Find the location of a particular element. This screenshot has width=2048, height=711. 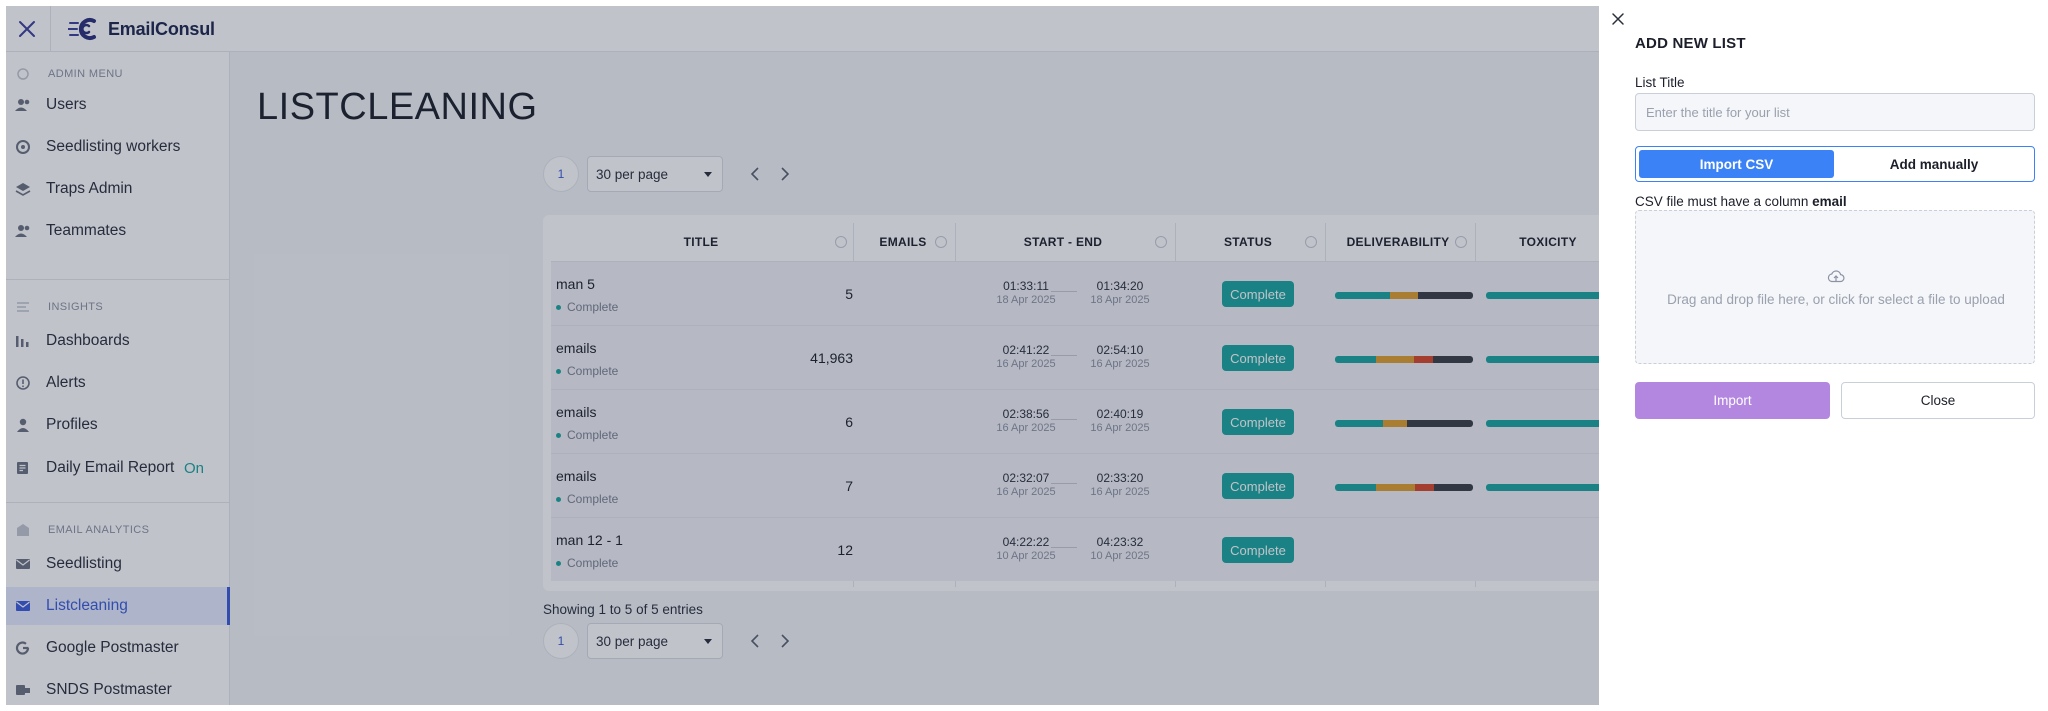

tab-import-csv: Import CSV is located at coordinates (1736, 164).